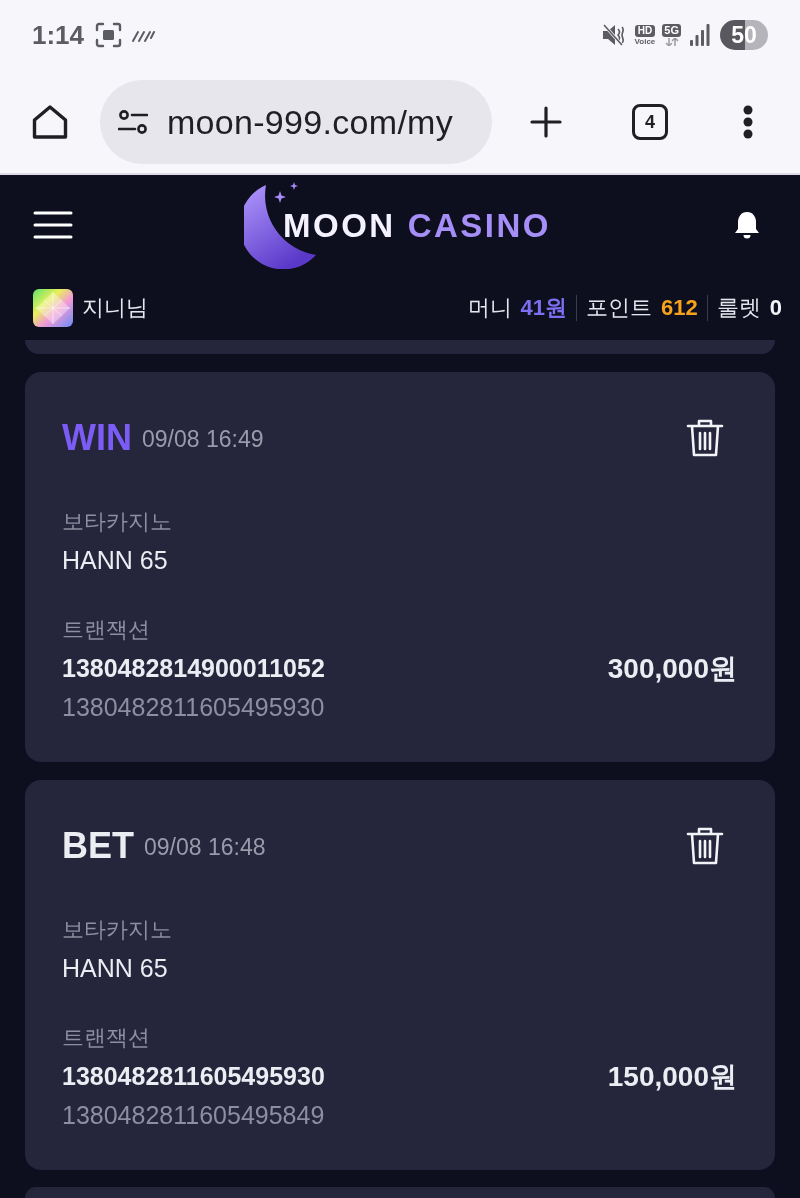 The height and width of the screenshot is (1198, 800). Describe the element at coordinates (671, 30) in the screenshot. I see `network-badge: 5G` at that location.